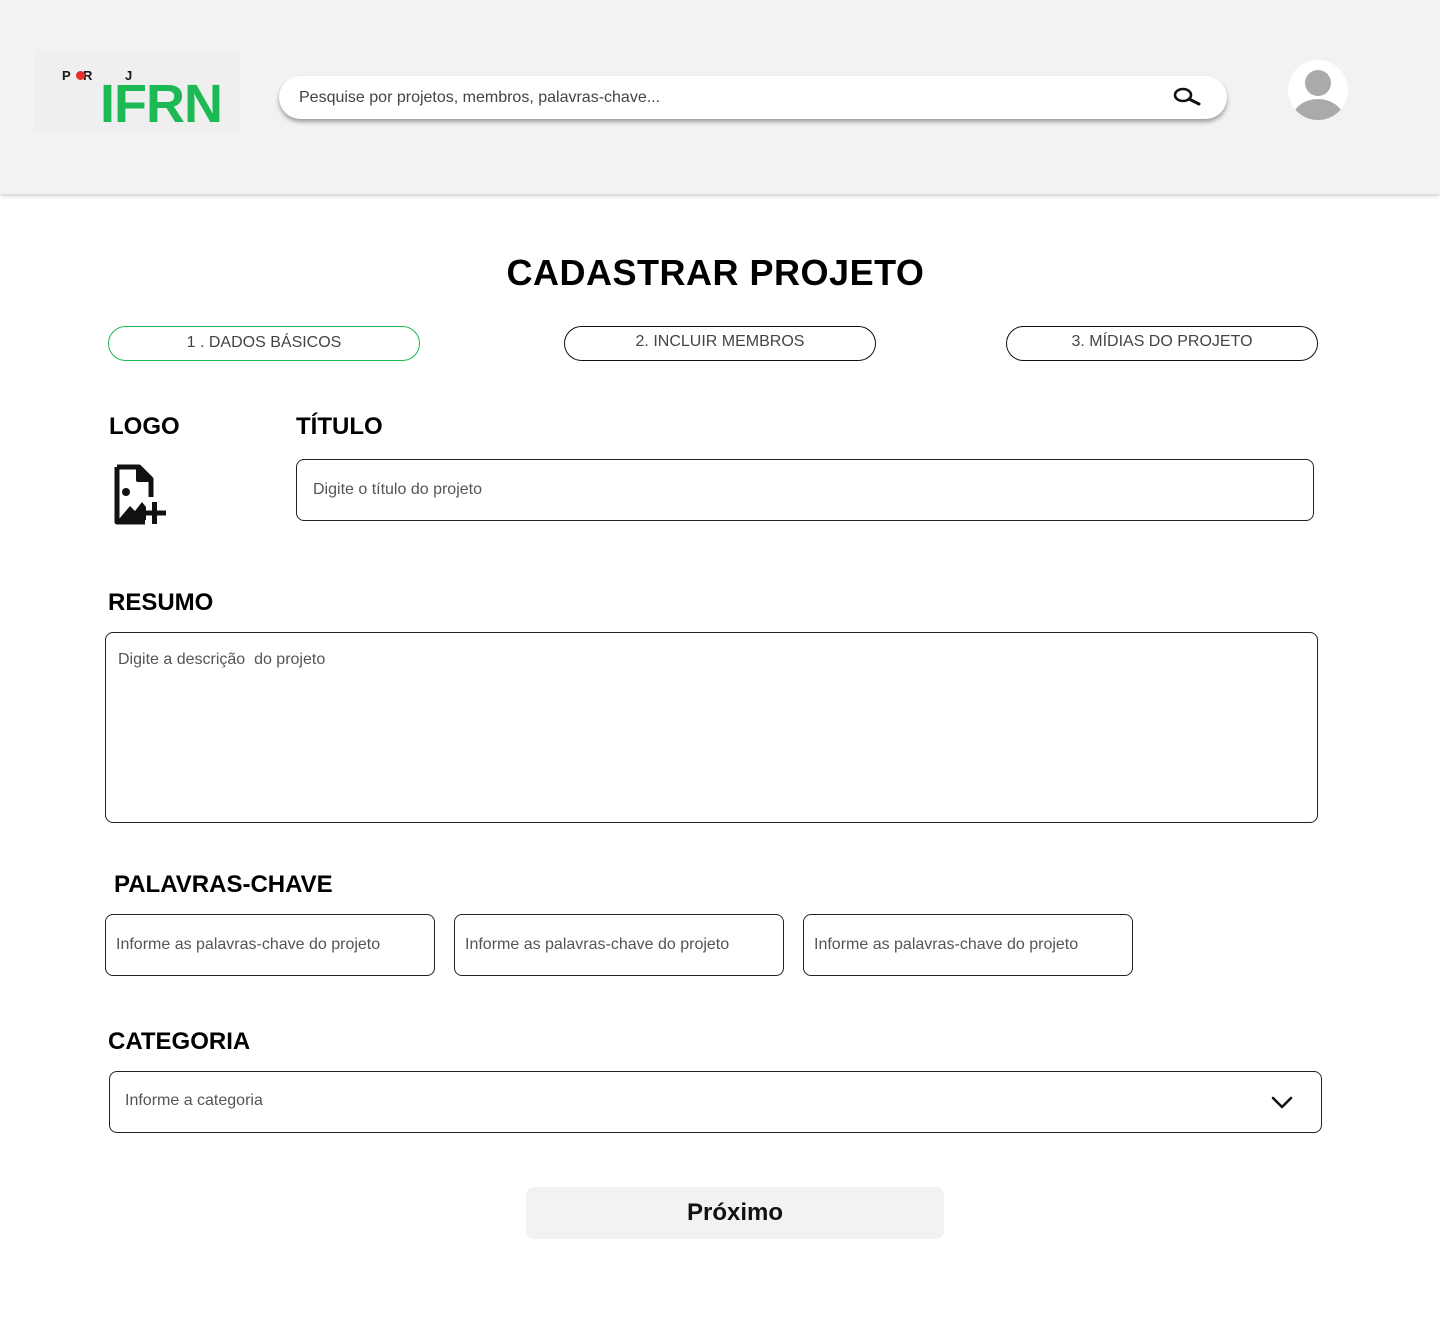  What do you see at coordinates (735, 1213) in the screenshot?
I see `next-button: Próximo` at bounding box center [735, 1213].